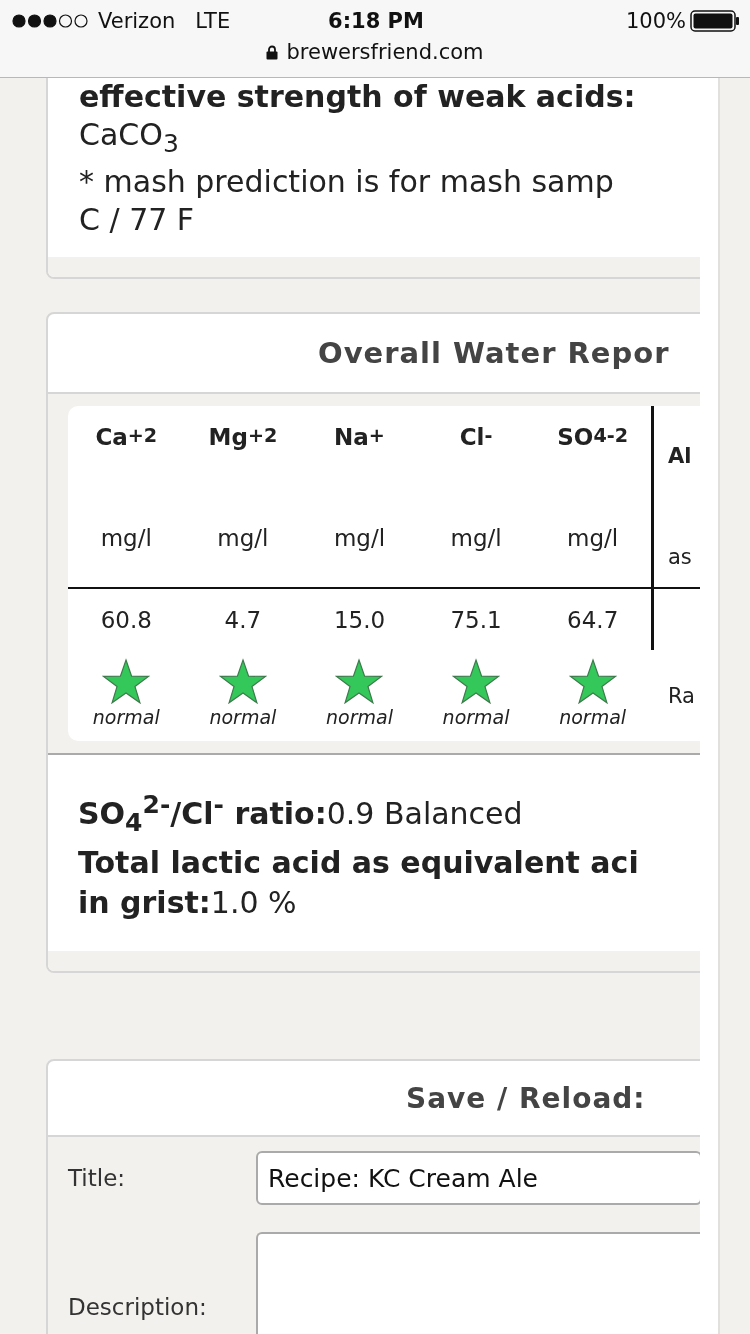 The image size is (750, 1334). I want to click on summary-text: SO$_{4}$$^{2-}$/Cl$^{-}$ ratio:0.9 Balanced, so click(301, 814).